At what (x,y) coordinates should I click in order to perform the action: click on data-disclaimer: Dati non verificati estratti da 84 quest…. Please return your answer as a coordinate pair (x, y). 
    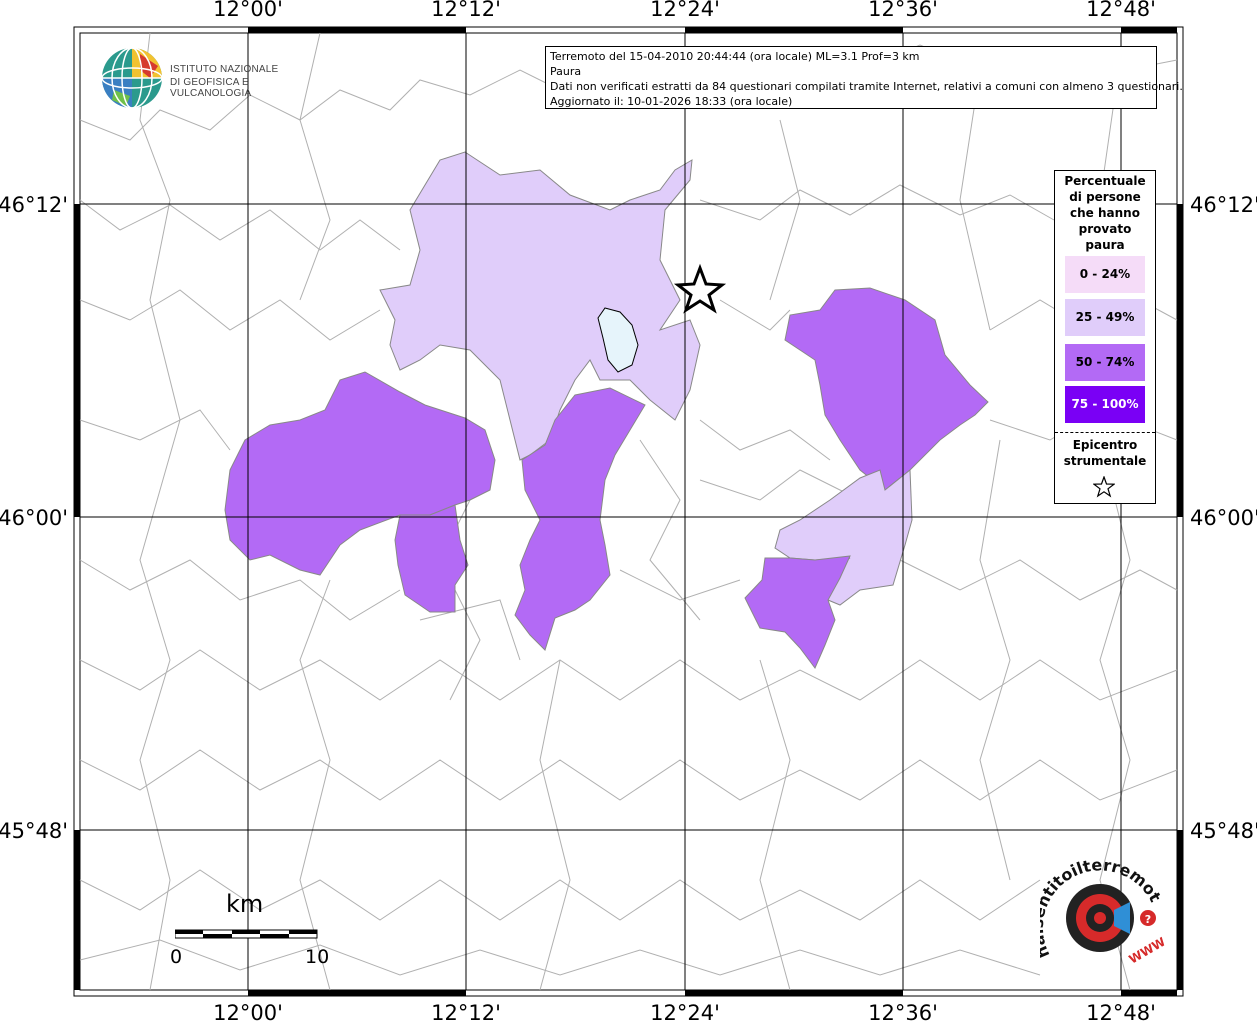
    Looking at the image, I should click on (866, 86).